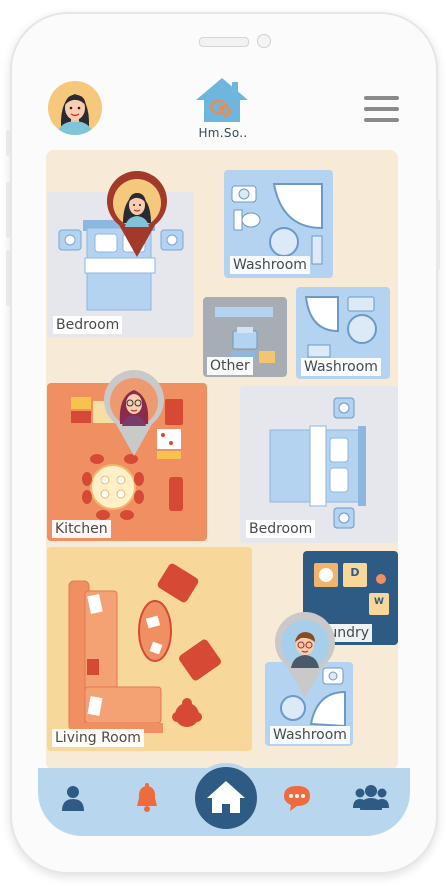 This screenshot has width=446, height=886. I want to click on hamburger-menu-icon, so click(381, 111).